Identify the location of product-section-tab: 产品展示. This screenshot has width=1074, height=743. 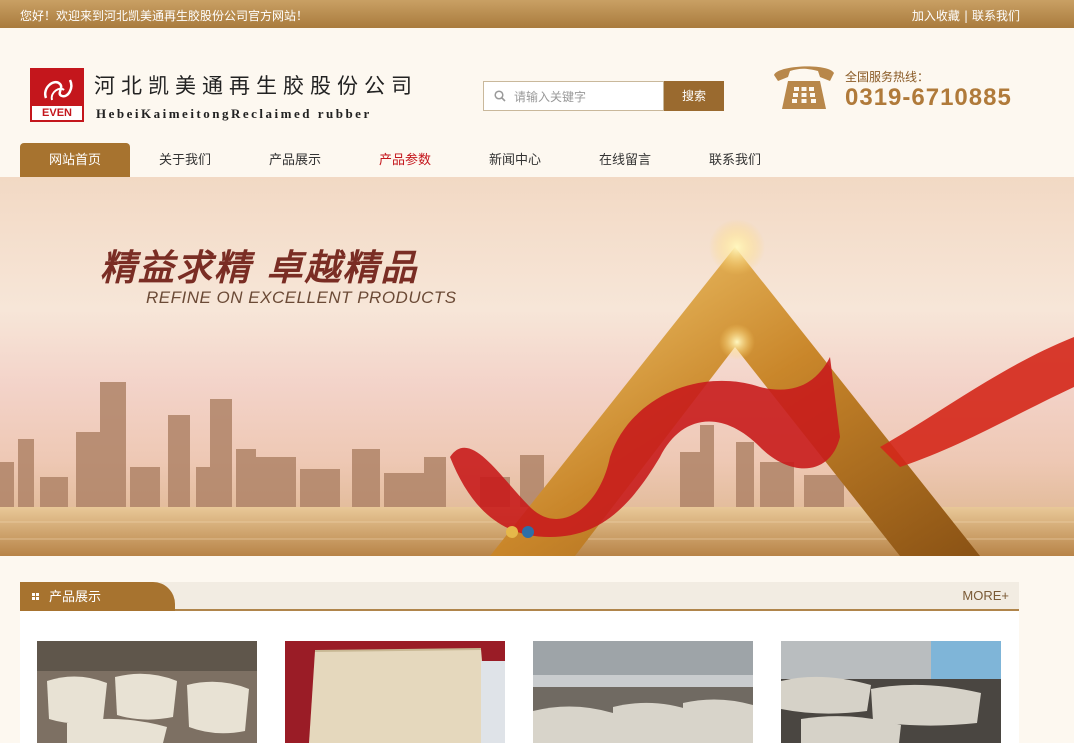
(97, 596).